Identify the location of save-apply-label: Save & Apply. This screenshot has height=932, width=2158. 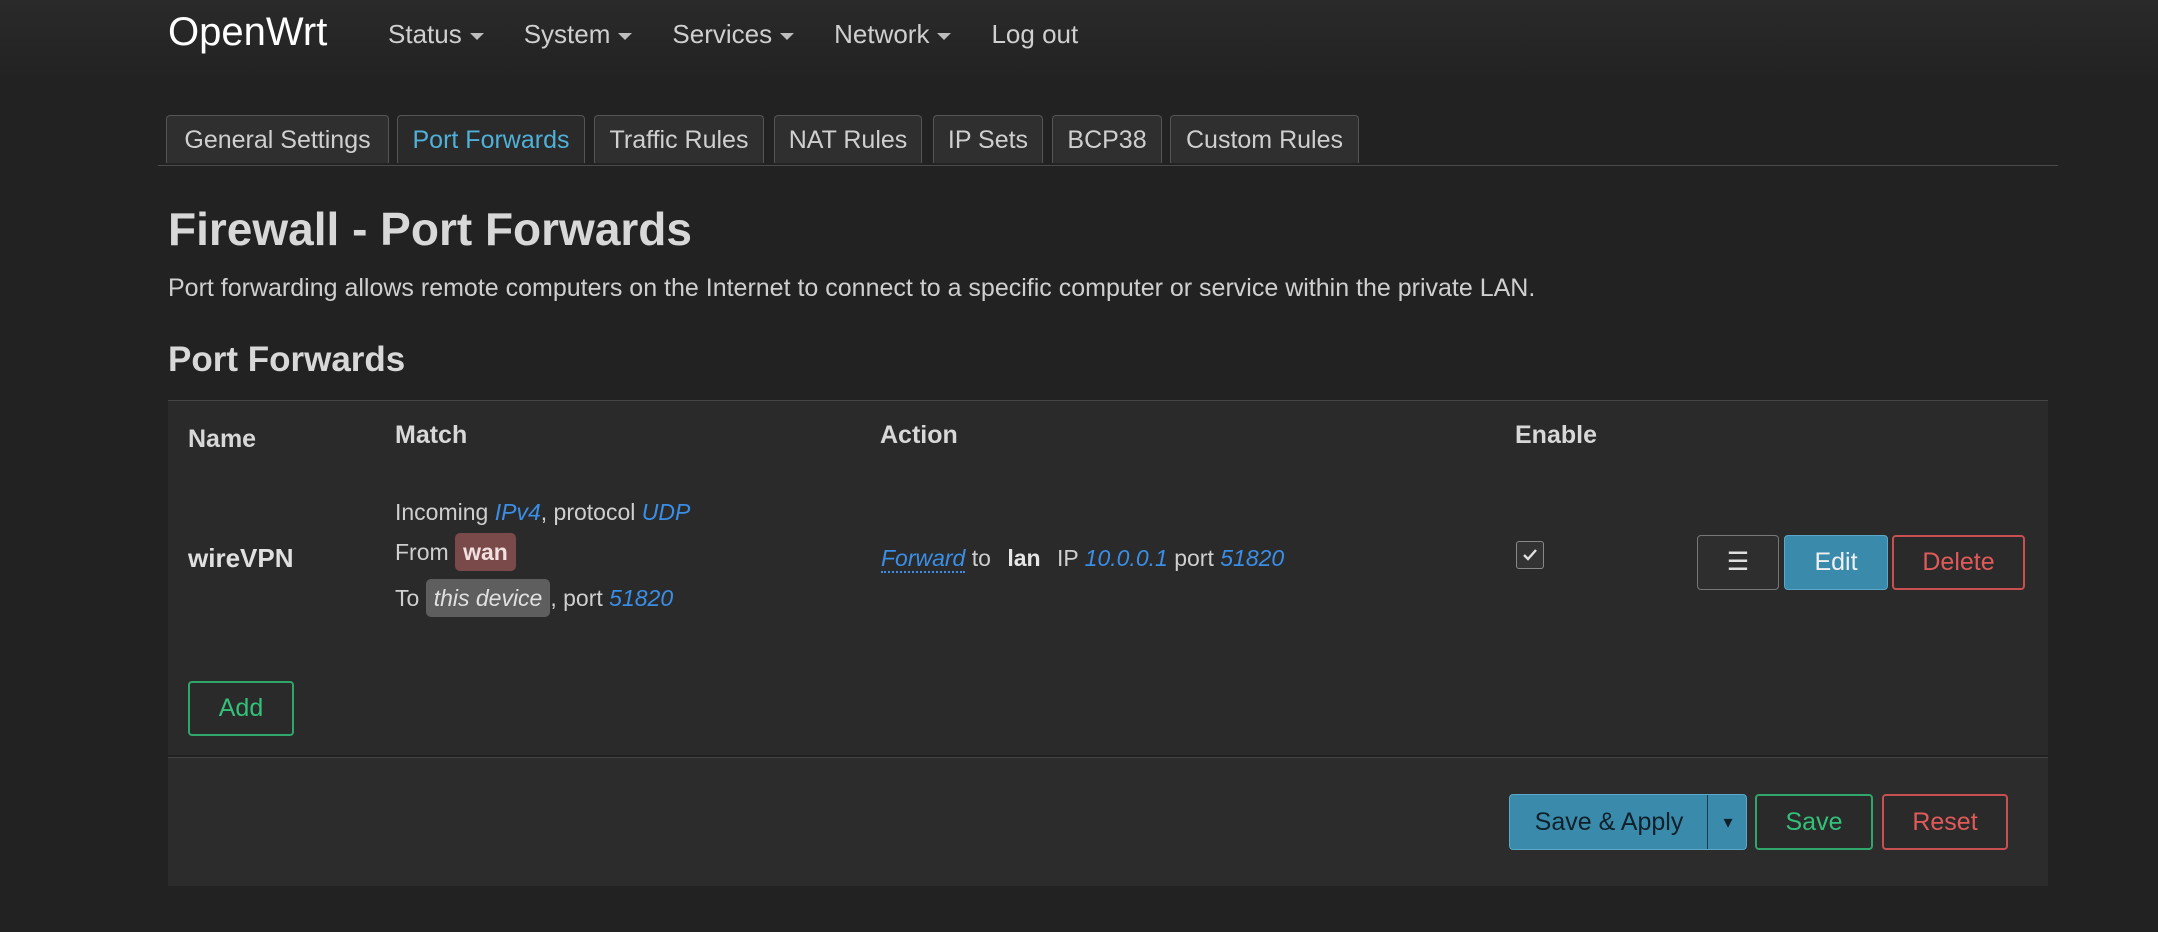
(1609, 822).